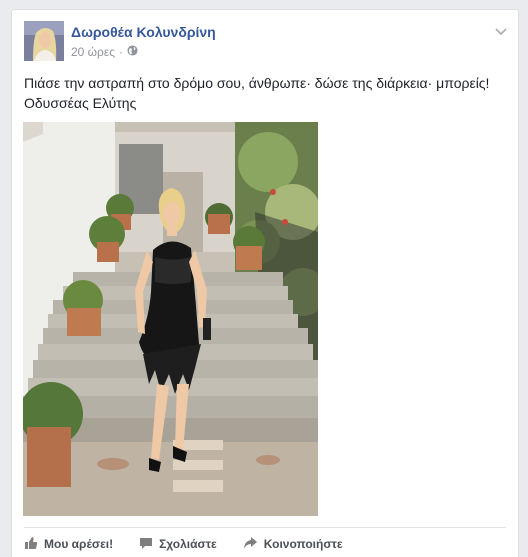 This screenshot has width=528, height=557. I want to click on globe-icon, so click(132, 52).